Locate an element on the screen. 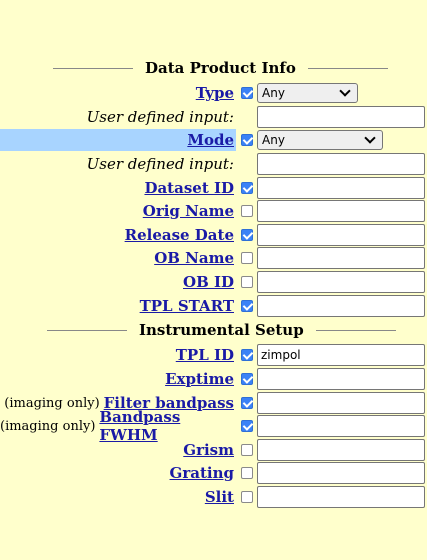  field-row-mode-user: User defined input: is located at coordinates (213, 164).